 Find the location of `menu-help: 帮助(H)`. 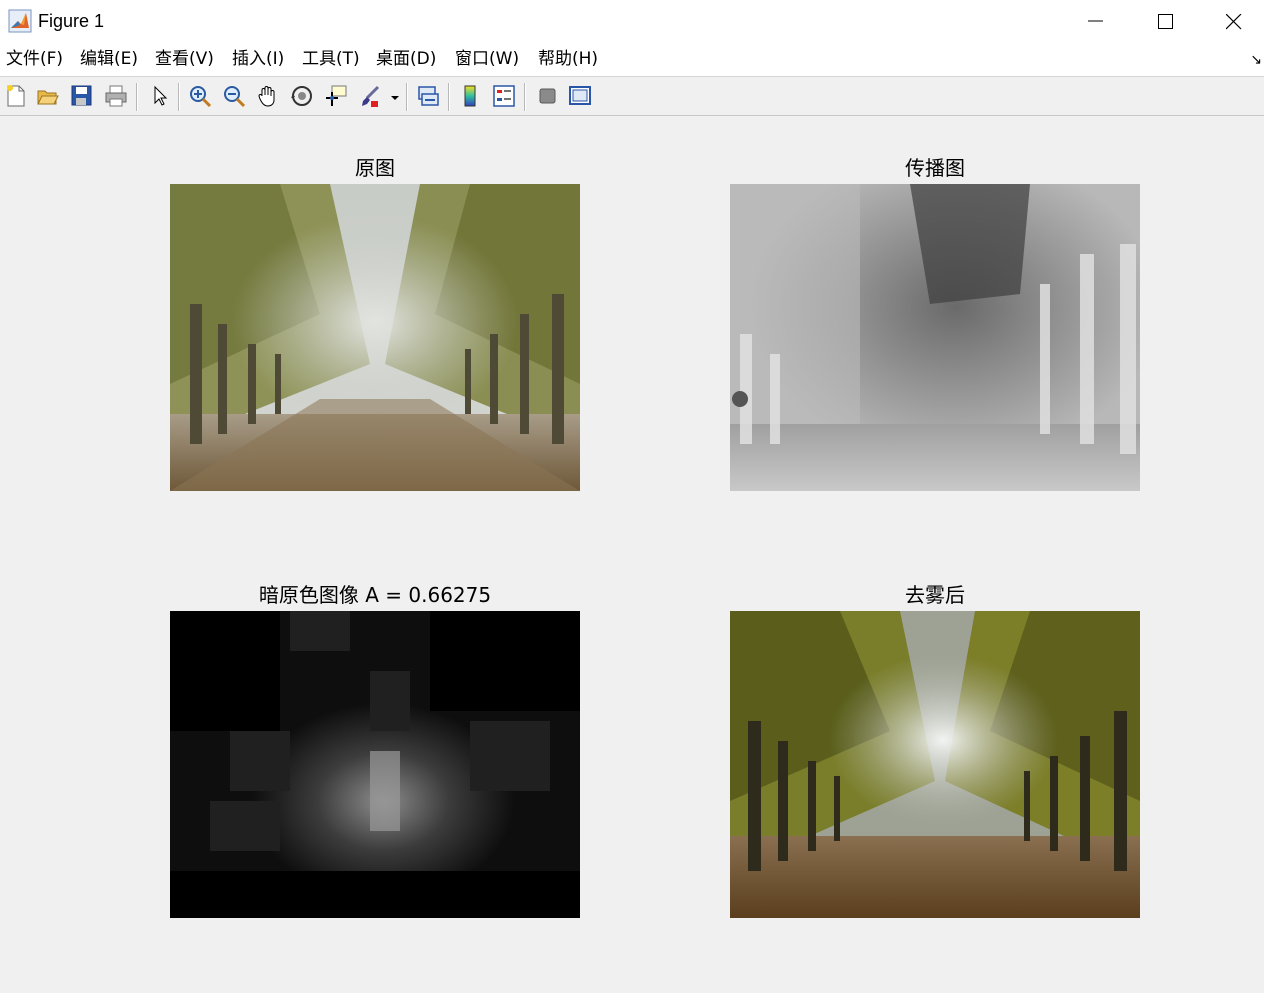

menu-help: 帮助(H) is located at coordinates (568, 59).